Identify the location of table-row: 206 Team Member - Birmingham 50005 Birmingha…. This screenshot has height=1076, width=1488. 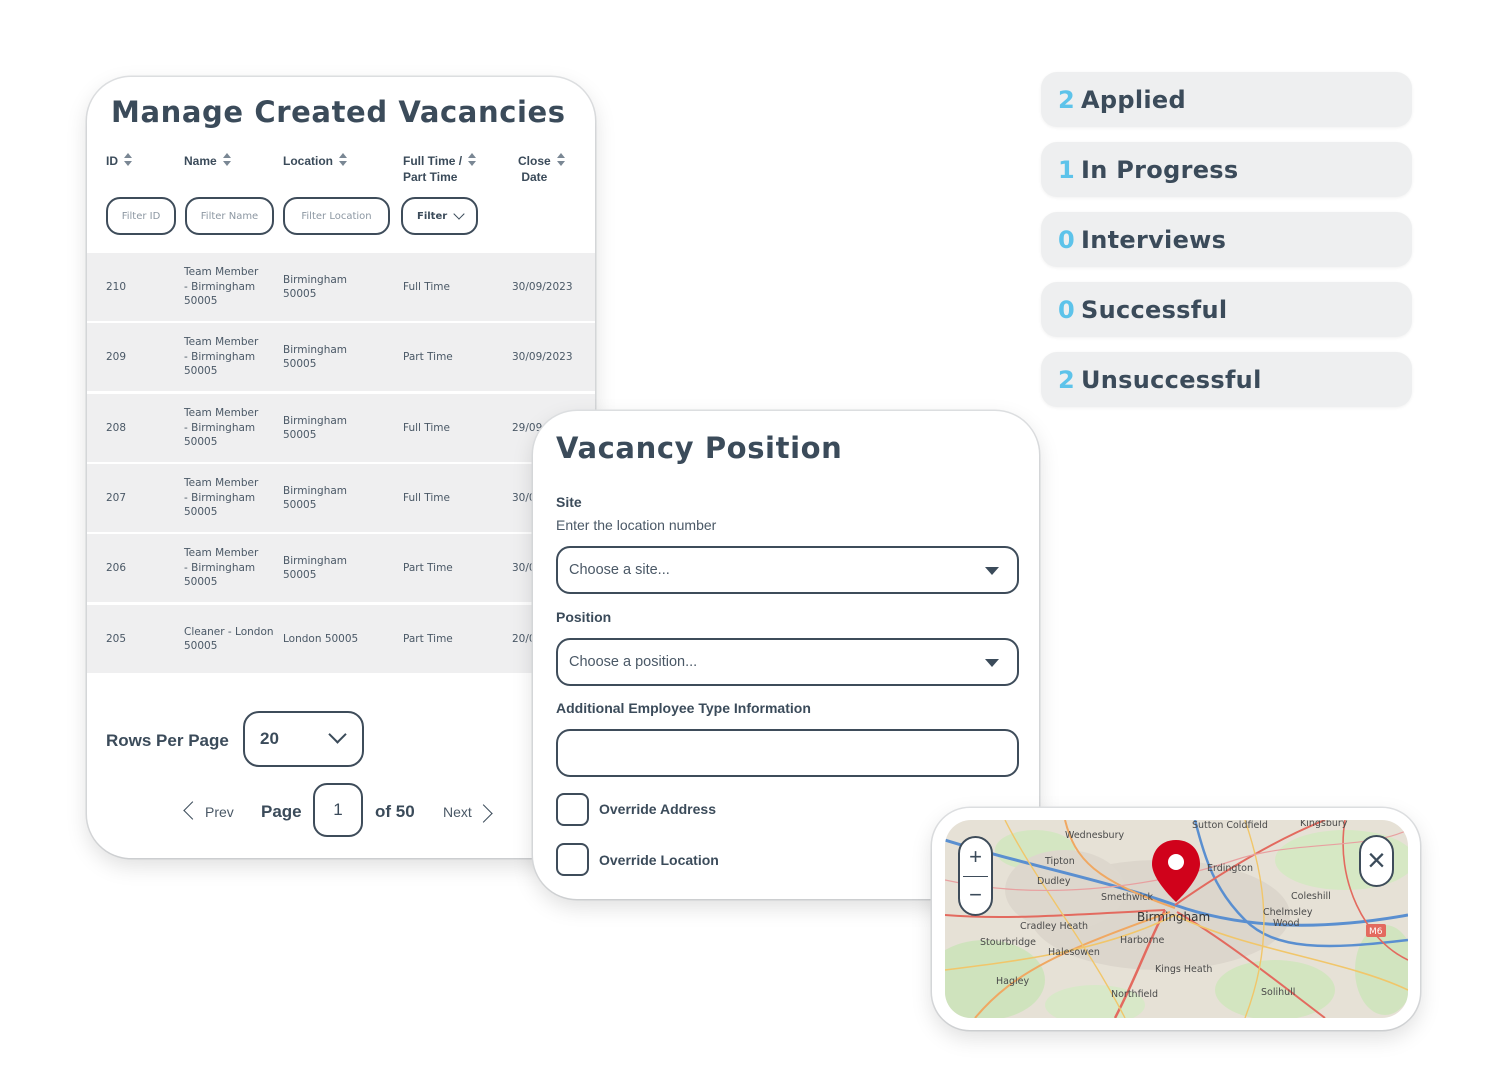
(341, 568).